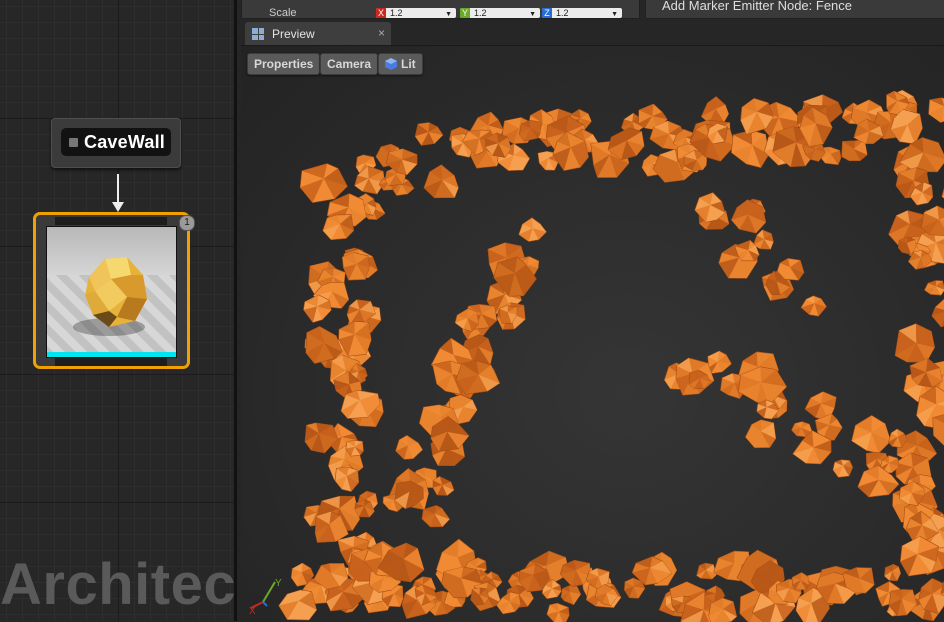 Image resolution: width=944 pixels, height=622 pixels. I want to click on visual-node-count-badge: 1, so click(187, 223).